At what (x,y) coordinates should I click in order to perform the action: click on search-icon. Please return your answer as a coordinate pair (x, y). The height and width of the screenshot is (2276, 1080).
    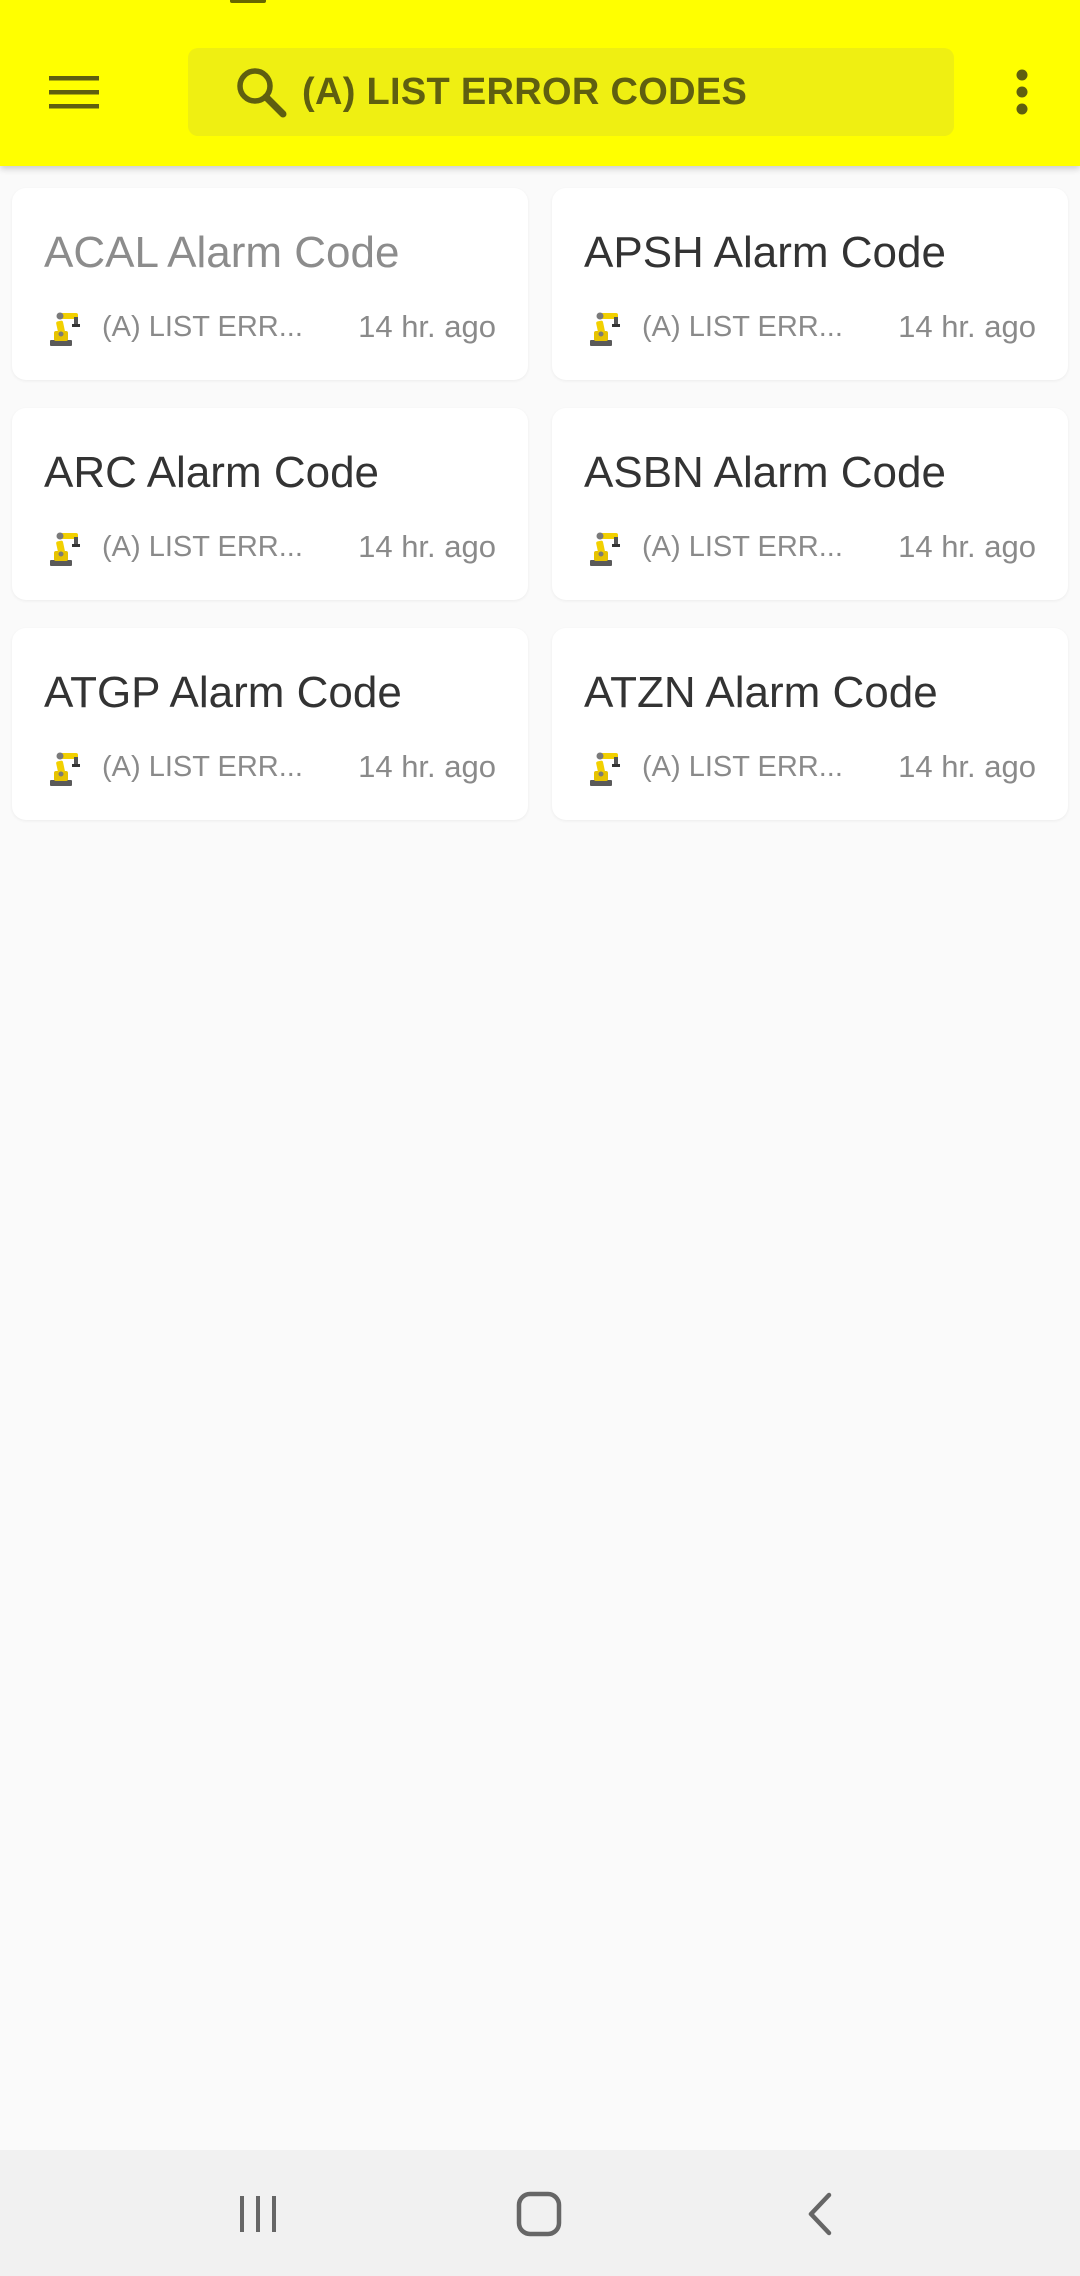
    Looking at the image, I should click on (261, 92).